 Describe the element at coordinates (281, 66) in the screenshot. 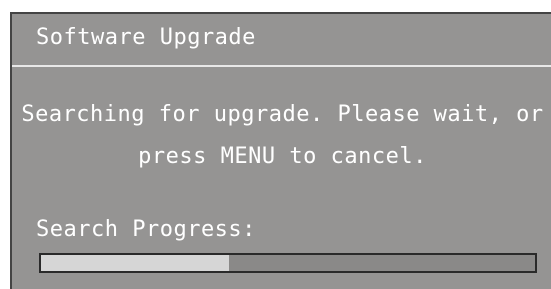

I see `title-divider` at that location.